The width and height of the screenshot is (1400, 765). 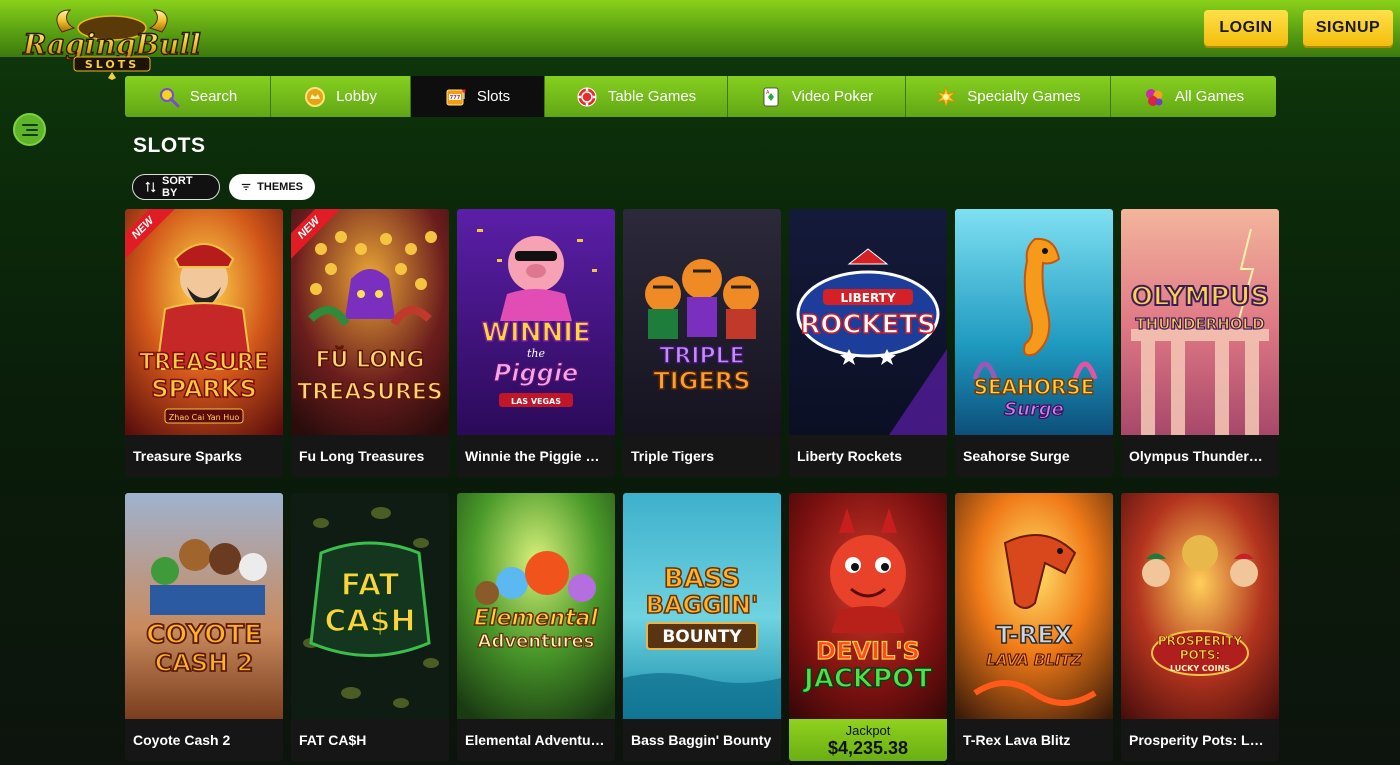 I want to click on game-card-coyote-cash-2: COYOTE CASH 2 Coyote Cash 2, so click(x=204, y=627).